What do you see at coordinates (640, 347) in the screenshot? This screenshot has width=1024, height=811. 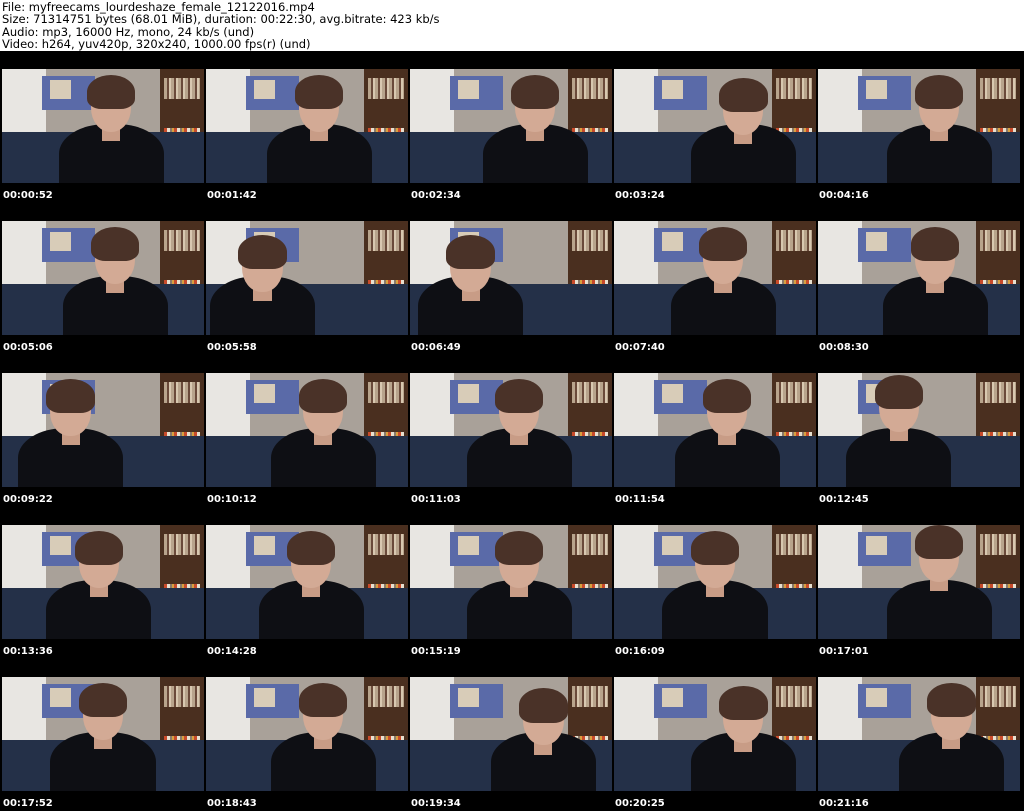 I see `frame-timestamp: 00:07:40` at bounding box center [640, 347].